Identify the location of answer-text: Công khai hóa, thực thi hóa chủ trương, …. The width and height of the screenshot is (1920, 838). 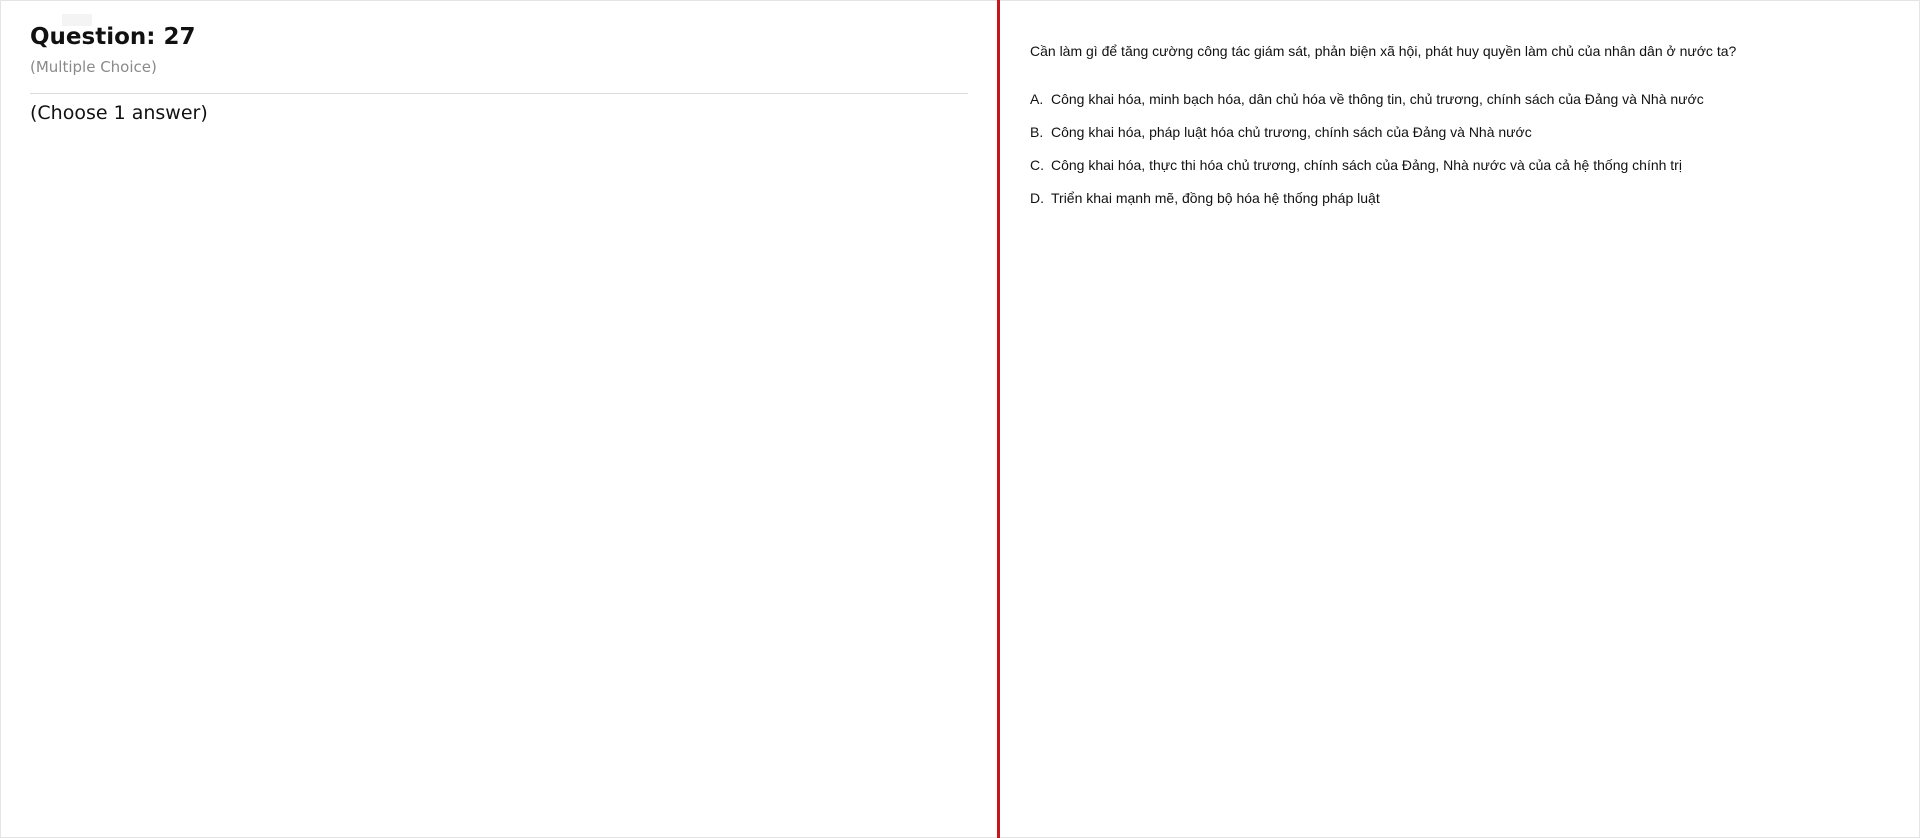
(1366, 165).